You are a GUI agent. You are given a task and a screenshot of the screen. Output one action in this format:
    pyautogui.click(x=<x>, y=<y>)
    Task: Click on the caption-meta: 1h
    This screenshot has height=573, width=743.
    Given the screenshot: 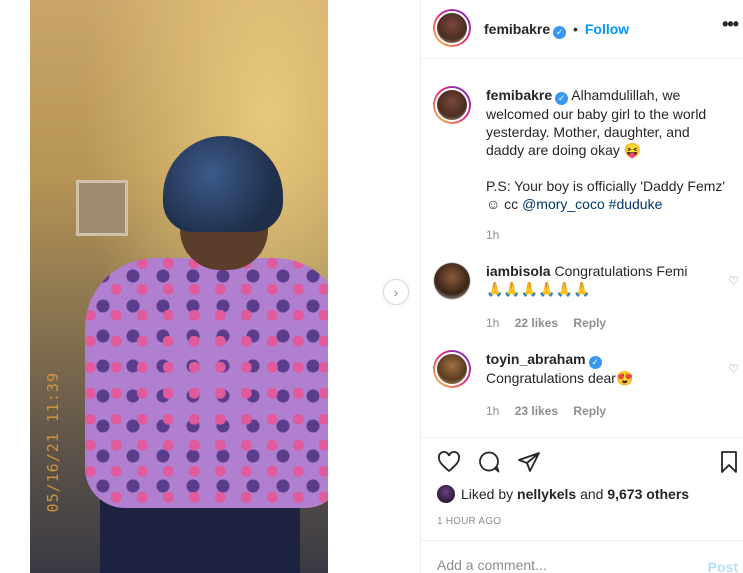 What is the action you would take?
    pyautogui.click(x=498, y=235)
    